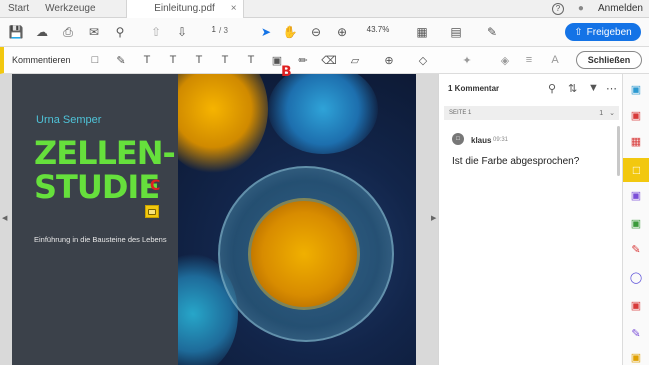 This screenshot has width=649, height=365. Describe the element at coordinates (105, 153) in the screenshot. I see `cover-title-line1: ZELLEN-` at that location.